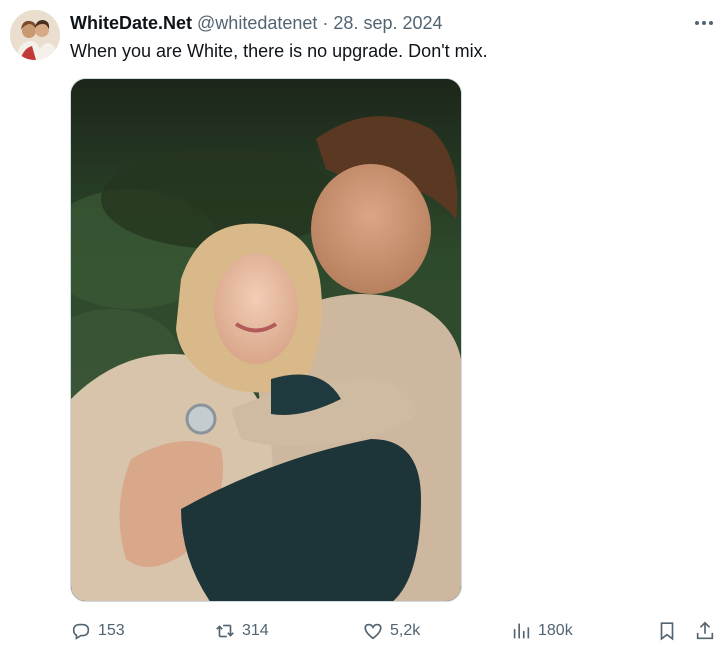 This screenshot has width=727, height=653. Describe the element at coordinates (555, 630) in the screenshot. I see `views-count: 180k` at that location.